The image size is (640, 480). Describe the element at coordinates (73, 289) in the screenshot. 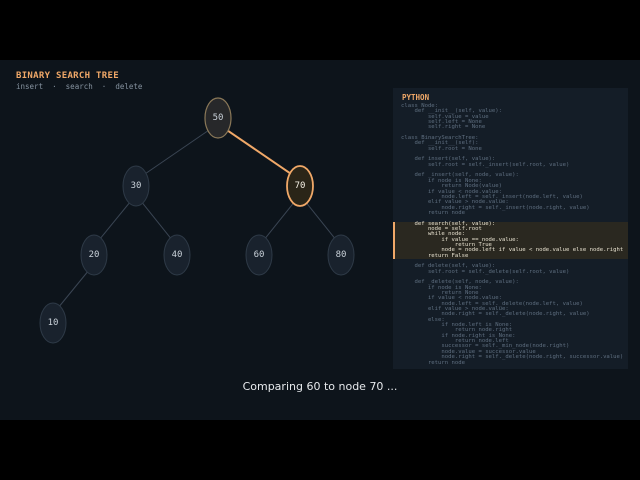

I see `tree-edge-n20-n10` at that location.